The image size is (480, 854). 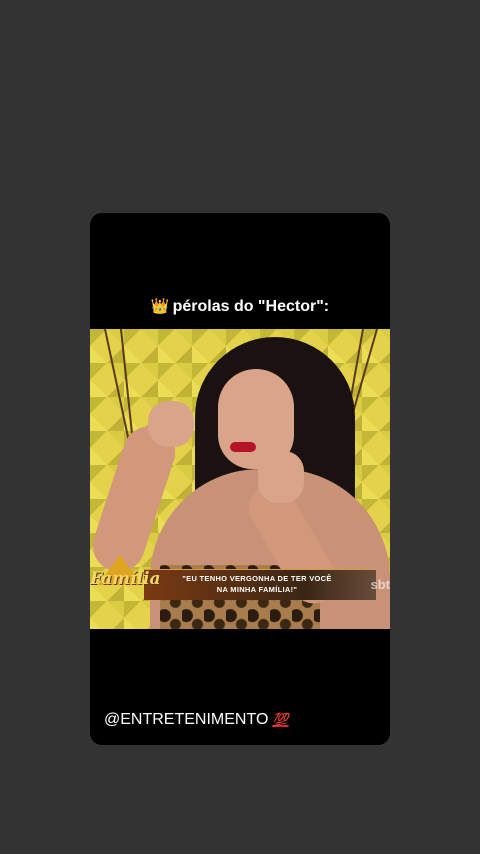 I want to click on channel-watermark: sbt, so click(x=380, y=584).